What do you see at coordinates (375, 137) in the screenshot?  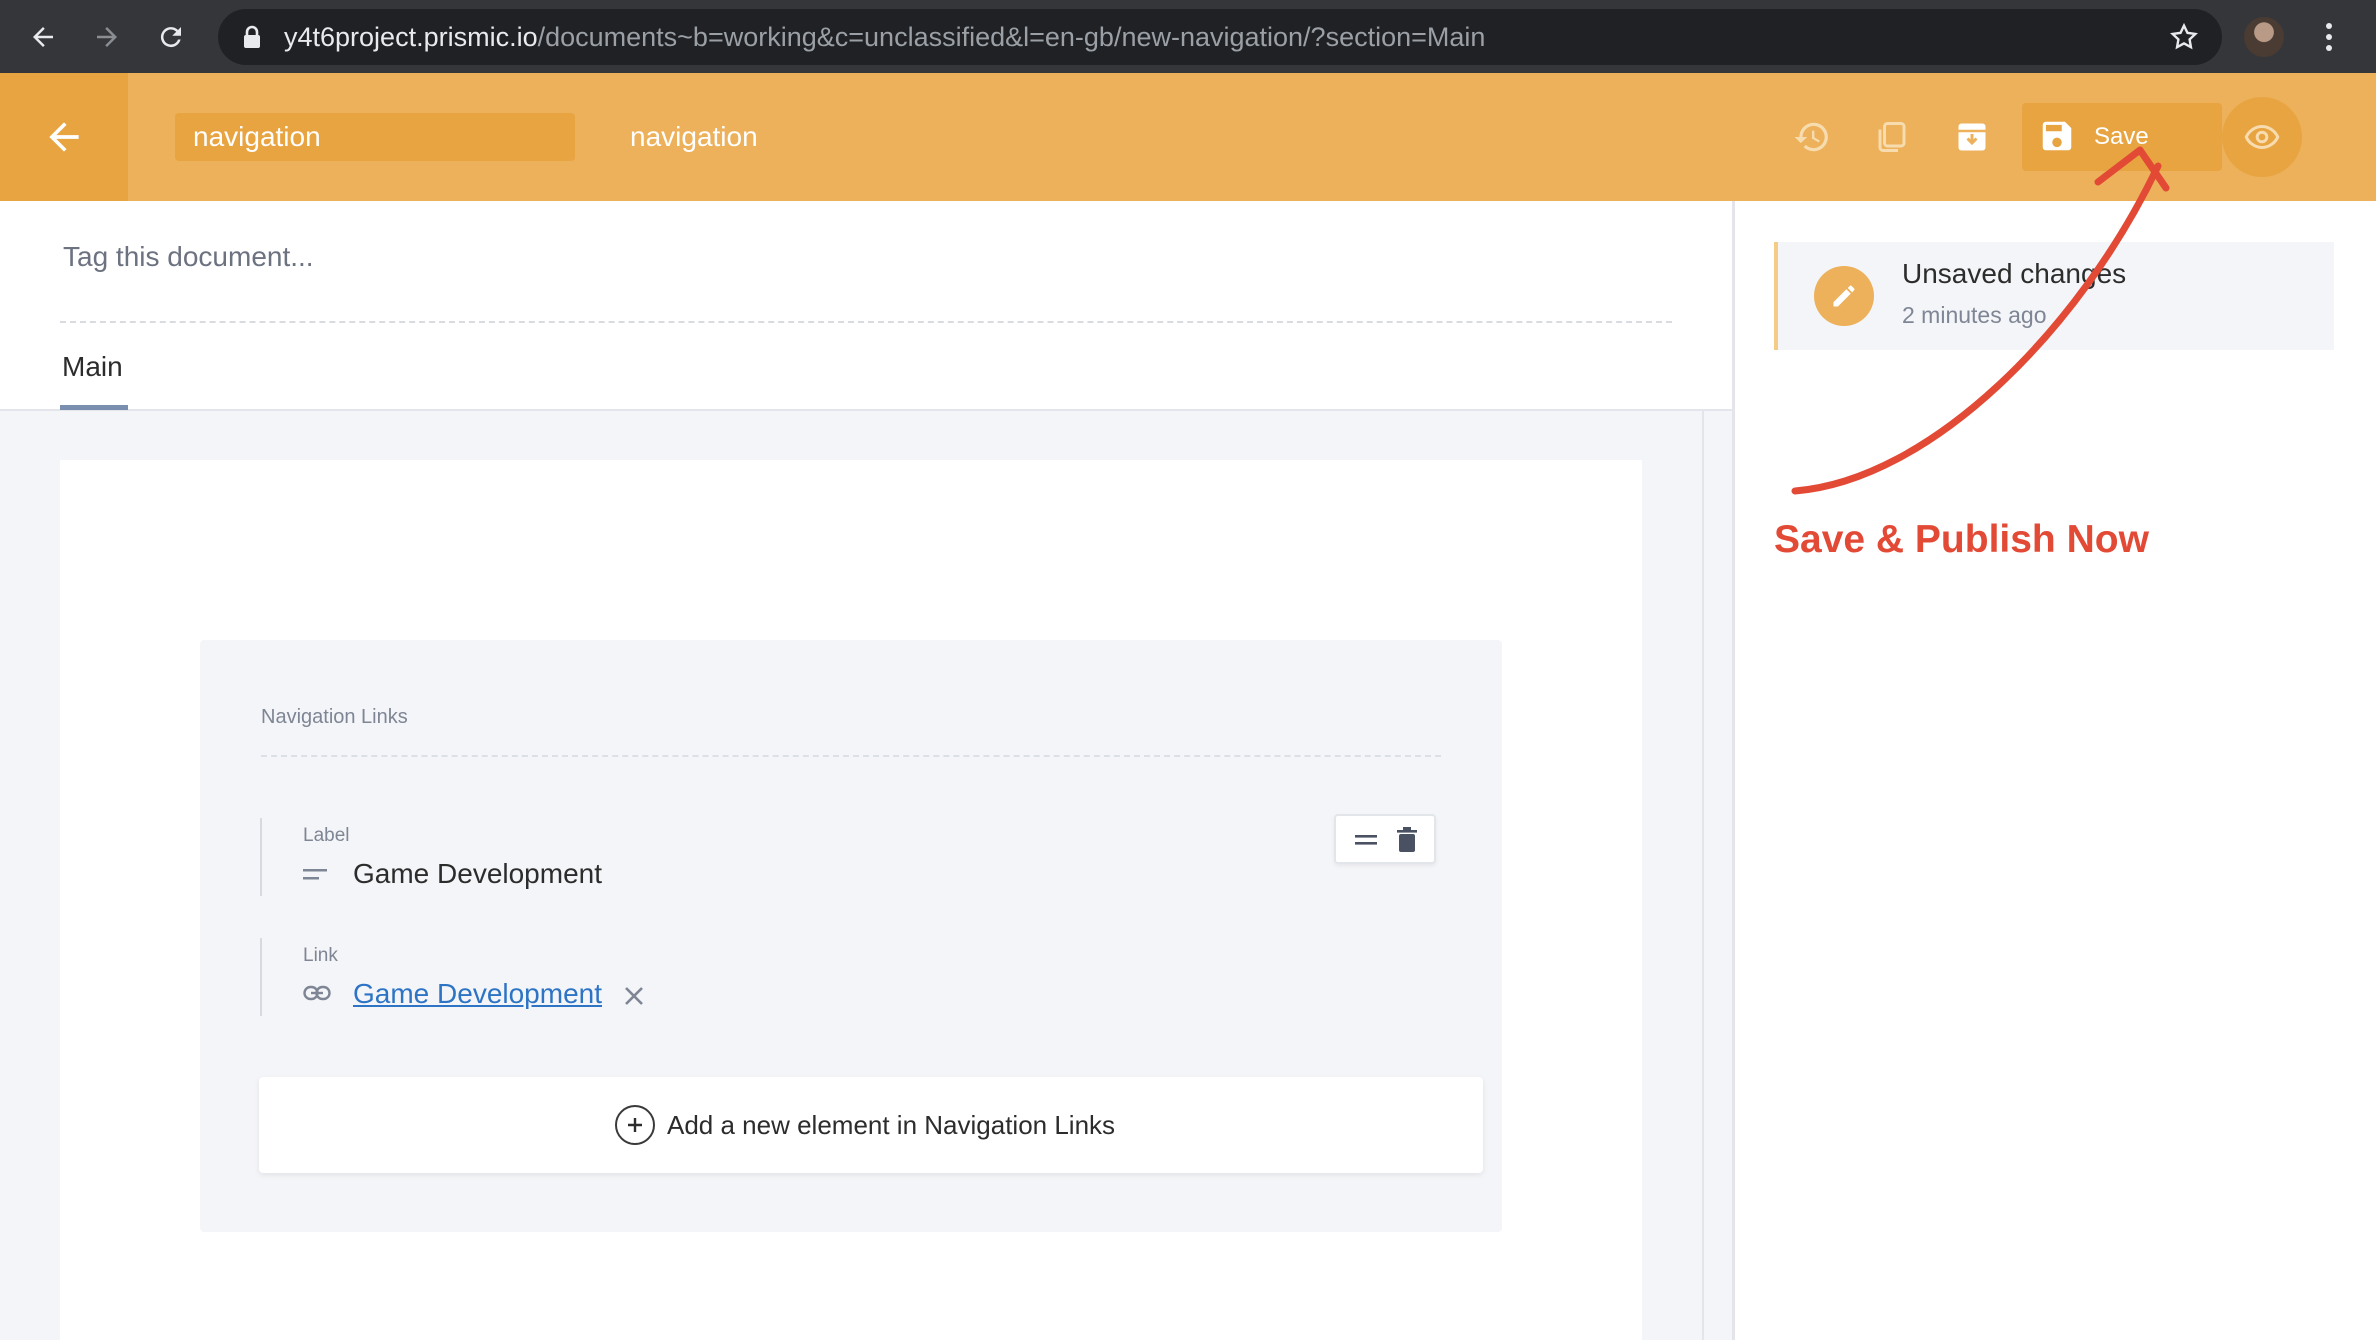 I see `document-title-input: navigation` at bounding box center [375, 137].